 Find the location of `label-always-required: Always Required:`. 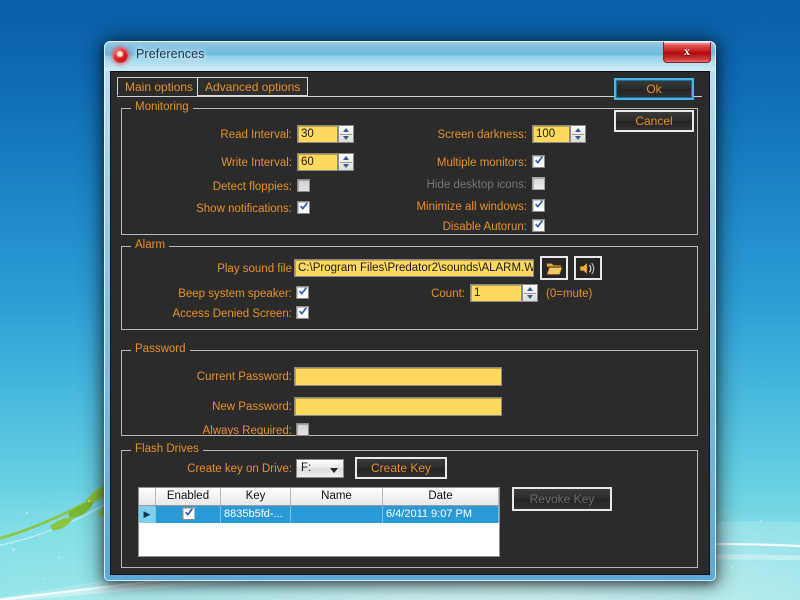

label-always-required: Always Required: is located at coordinates (247, 431).